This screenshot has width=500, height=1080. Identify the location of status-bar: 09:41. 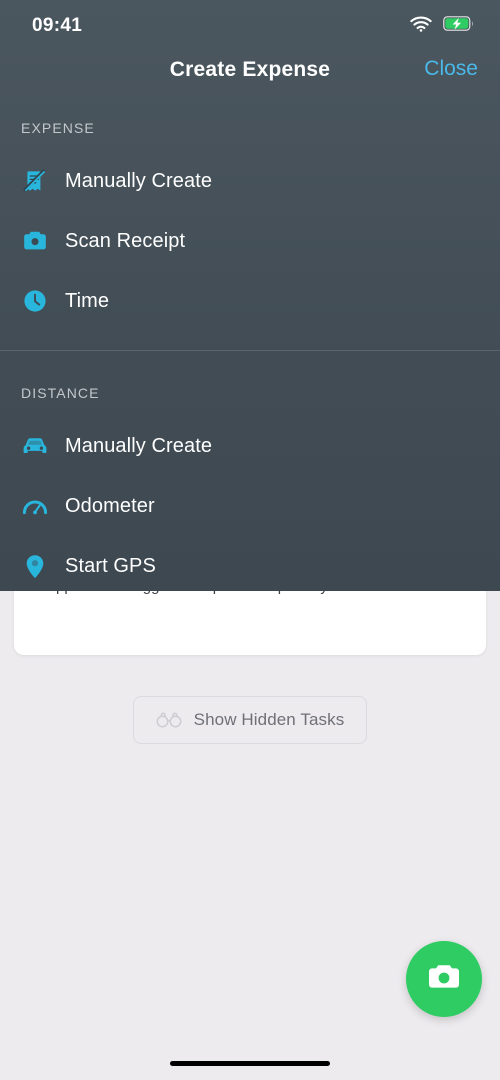
(250, 26).